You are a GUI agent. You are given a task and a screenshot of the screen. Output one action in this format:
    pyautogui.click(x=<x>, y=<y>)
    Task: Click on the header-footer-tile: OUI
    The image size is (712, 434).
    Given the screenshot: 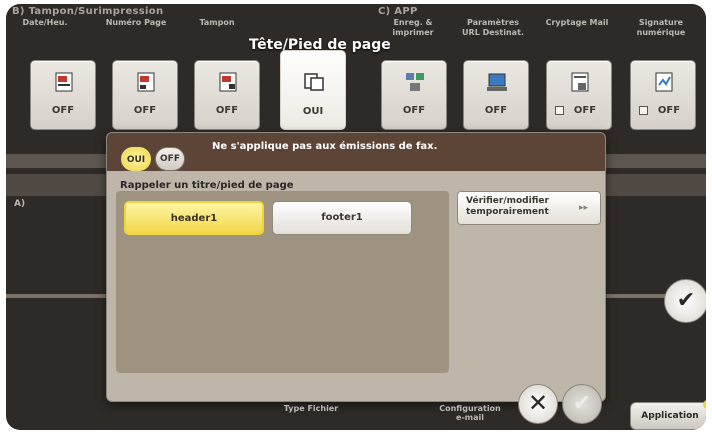 What is the action you would take?
    pyautogui.click(x=313, y=90)
    